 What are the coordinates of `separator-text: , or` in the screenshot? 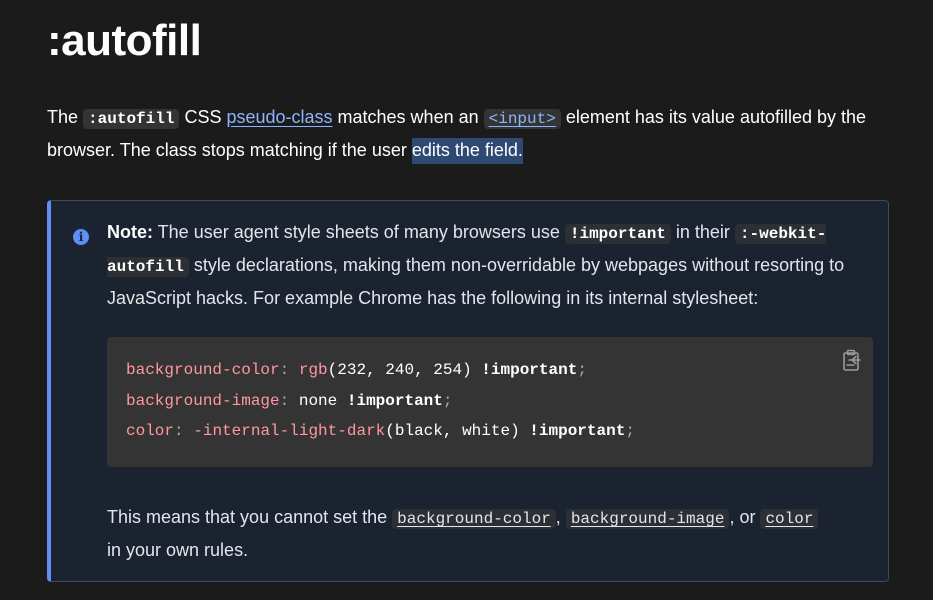 It's located at (745, 517).